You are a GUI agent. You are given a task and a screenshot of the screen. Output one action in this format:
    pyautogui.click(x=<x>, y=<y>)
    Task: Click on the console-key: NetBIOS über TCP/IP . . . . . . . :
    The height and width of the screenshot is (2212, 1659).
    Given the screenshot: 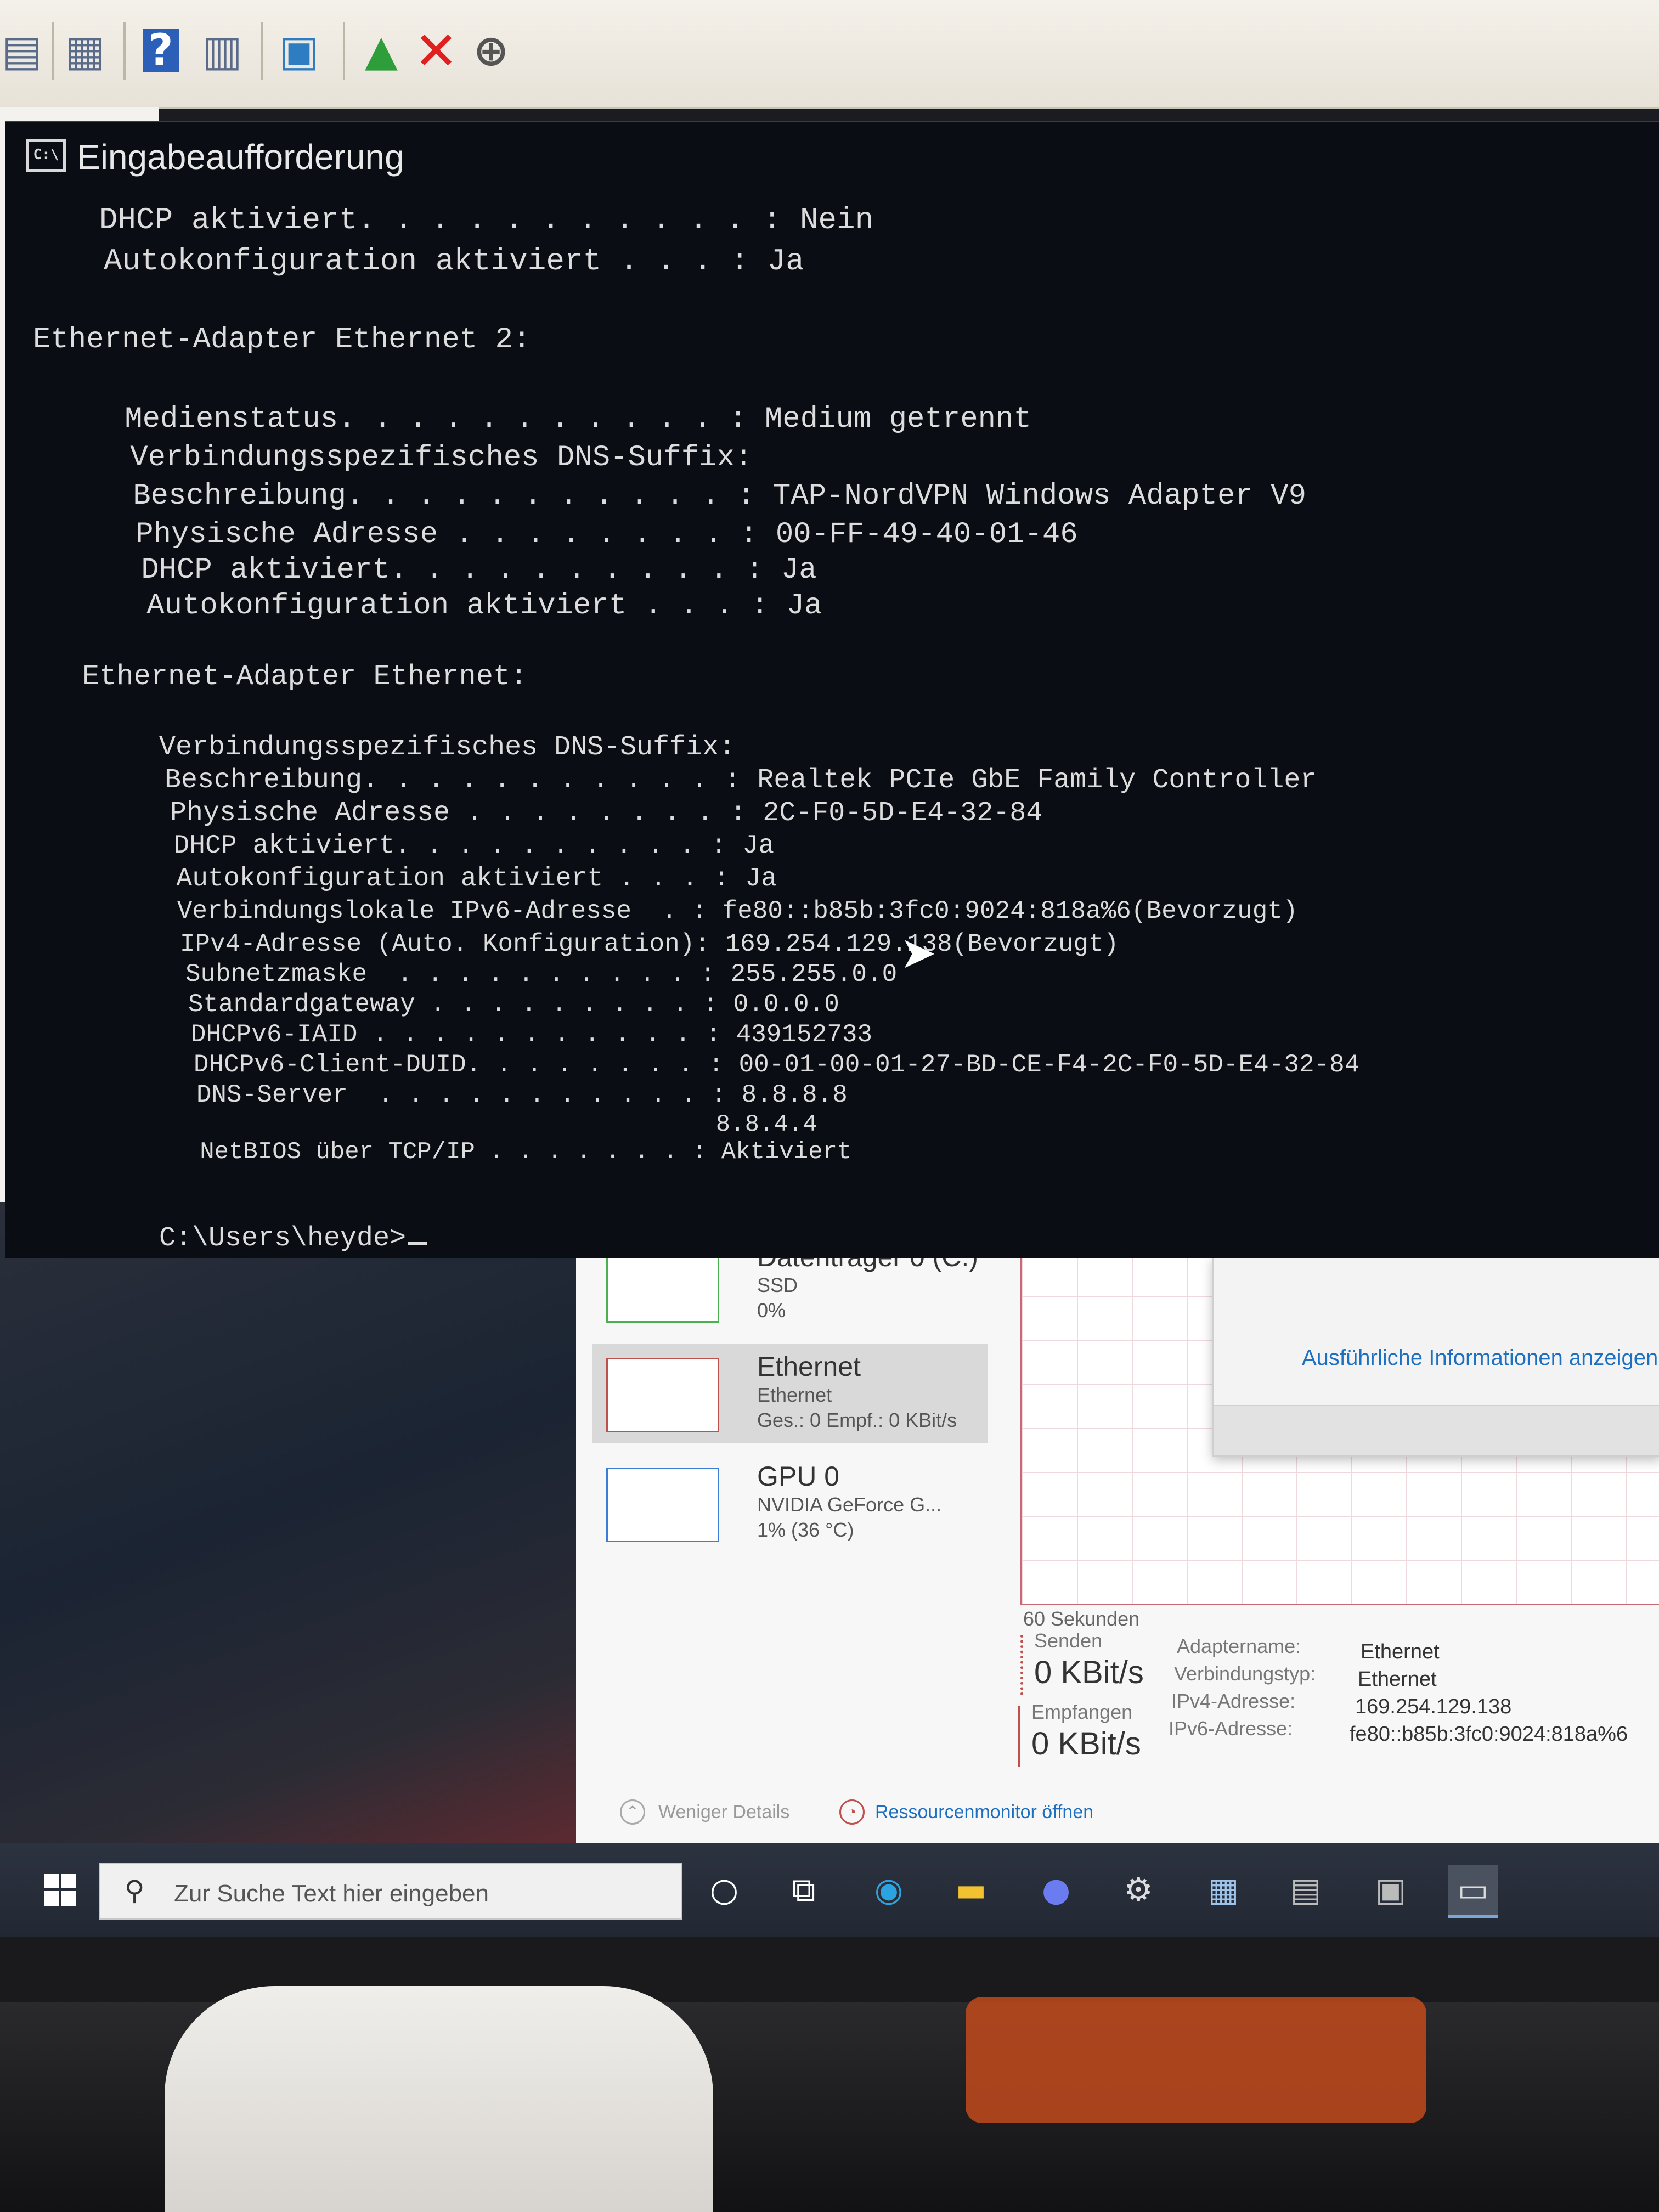 What is the action you would take?
    pyautogui.click(x=438, y=1152)
    